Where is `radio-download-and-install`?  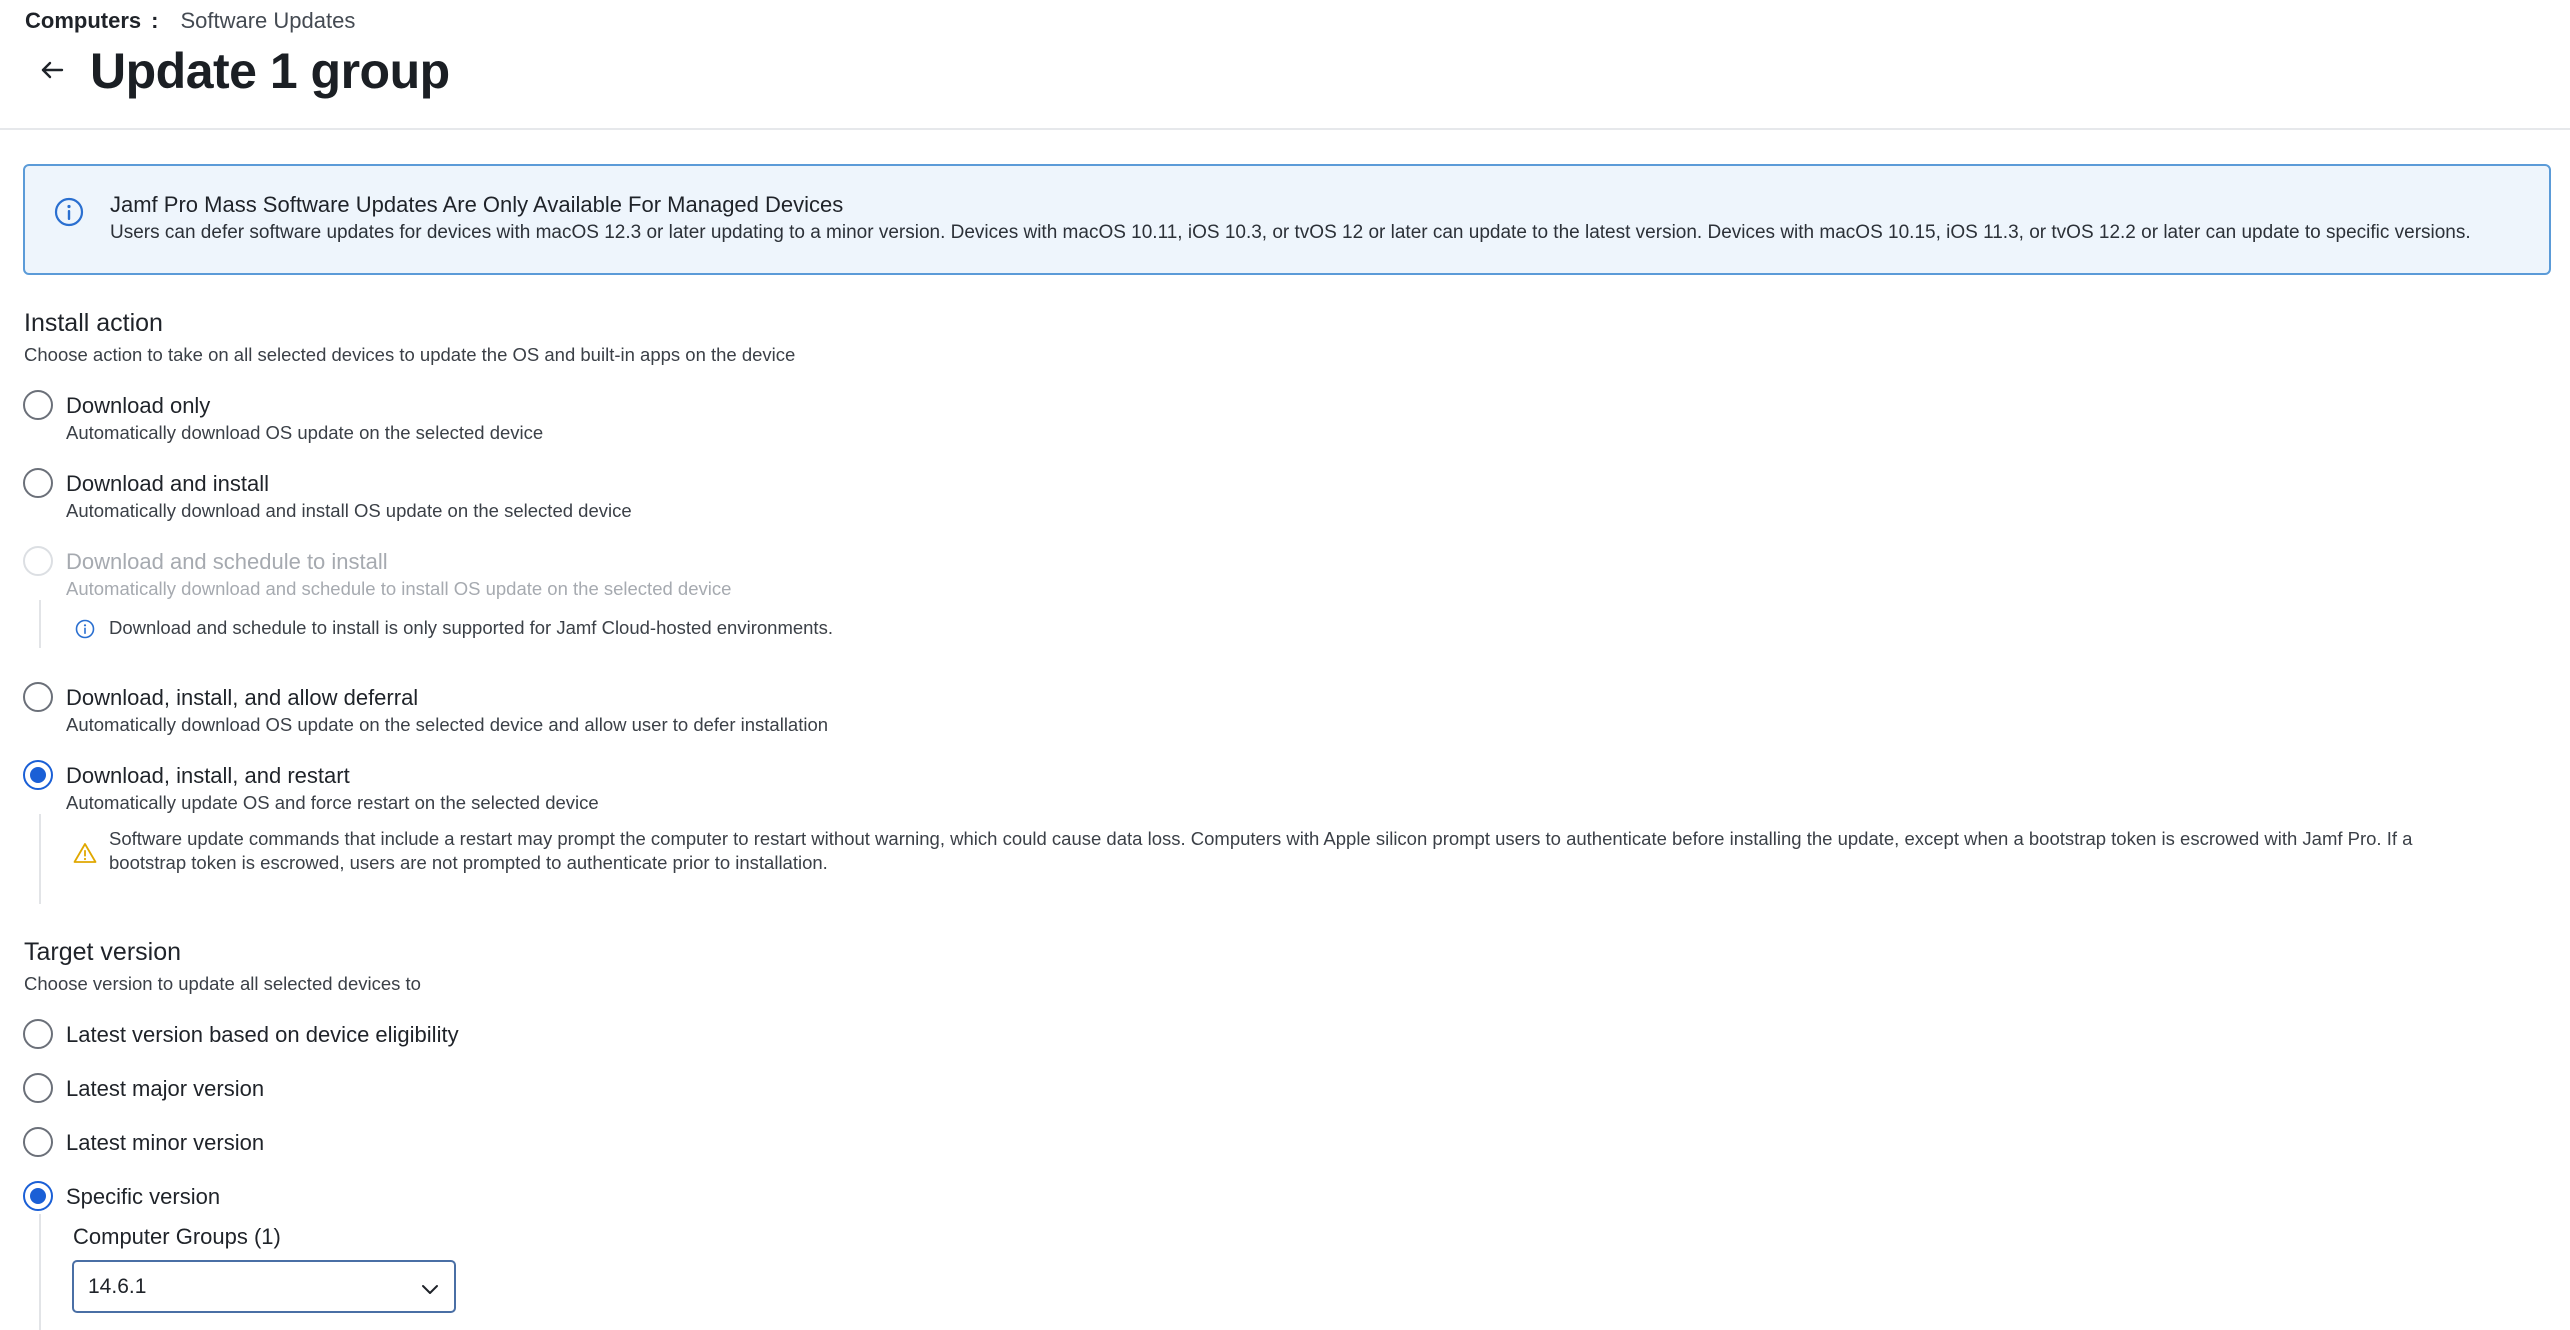
radio-download-and-install is located at coordinates (38, 483).